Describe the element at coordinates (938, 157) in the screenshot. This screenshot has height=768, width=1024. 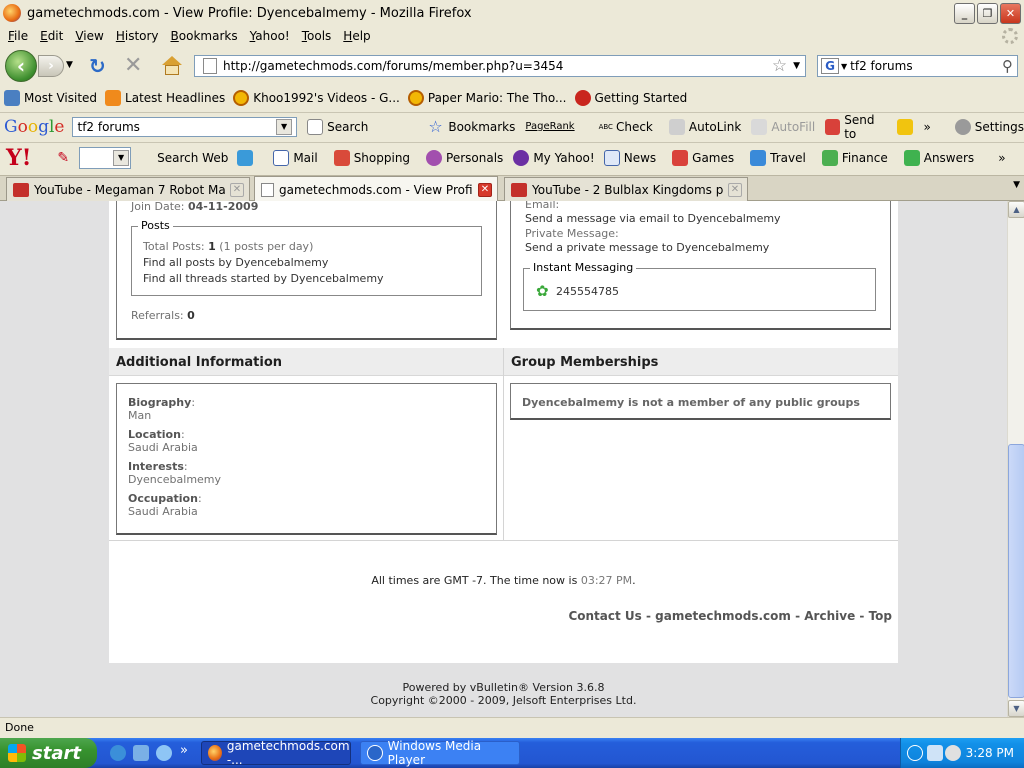
I see `yahoo-answers-button: Answers` at that location.